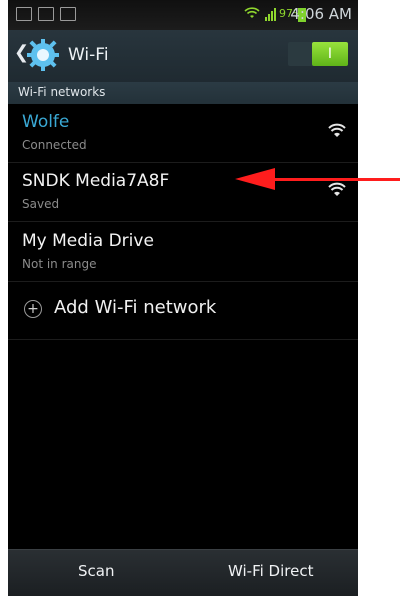 The height and width of the screenshot is (598, 407). What do you see at coordinates (271, 14) in the screenshot?
I see `signal-icon` at bounding box center [271, 14].